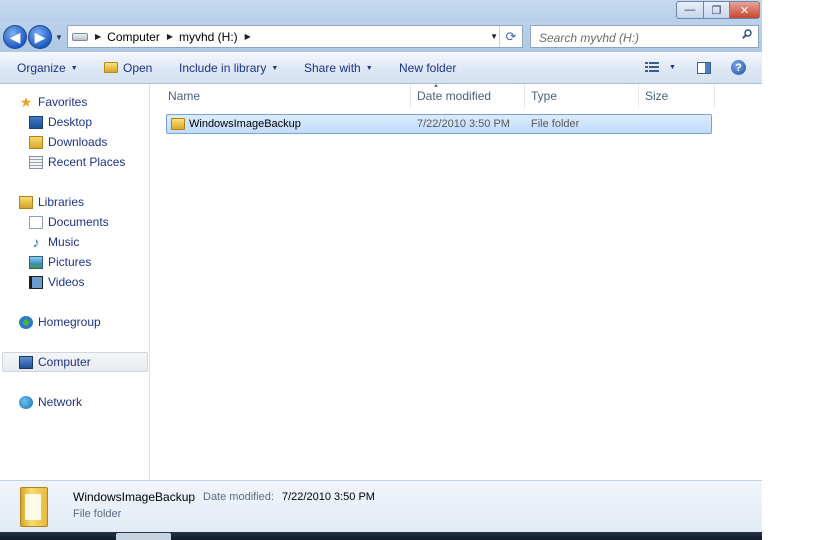 The image size is (819, 540). I want to click on sidebar-item-favorites: ★ Favorites, so click(84, 102).